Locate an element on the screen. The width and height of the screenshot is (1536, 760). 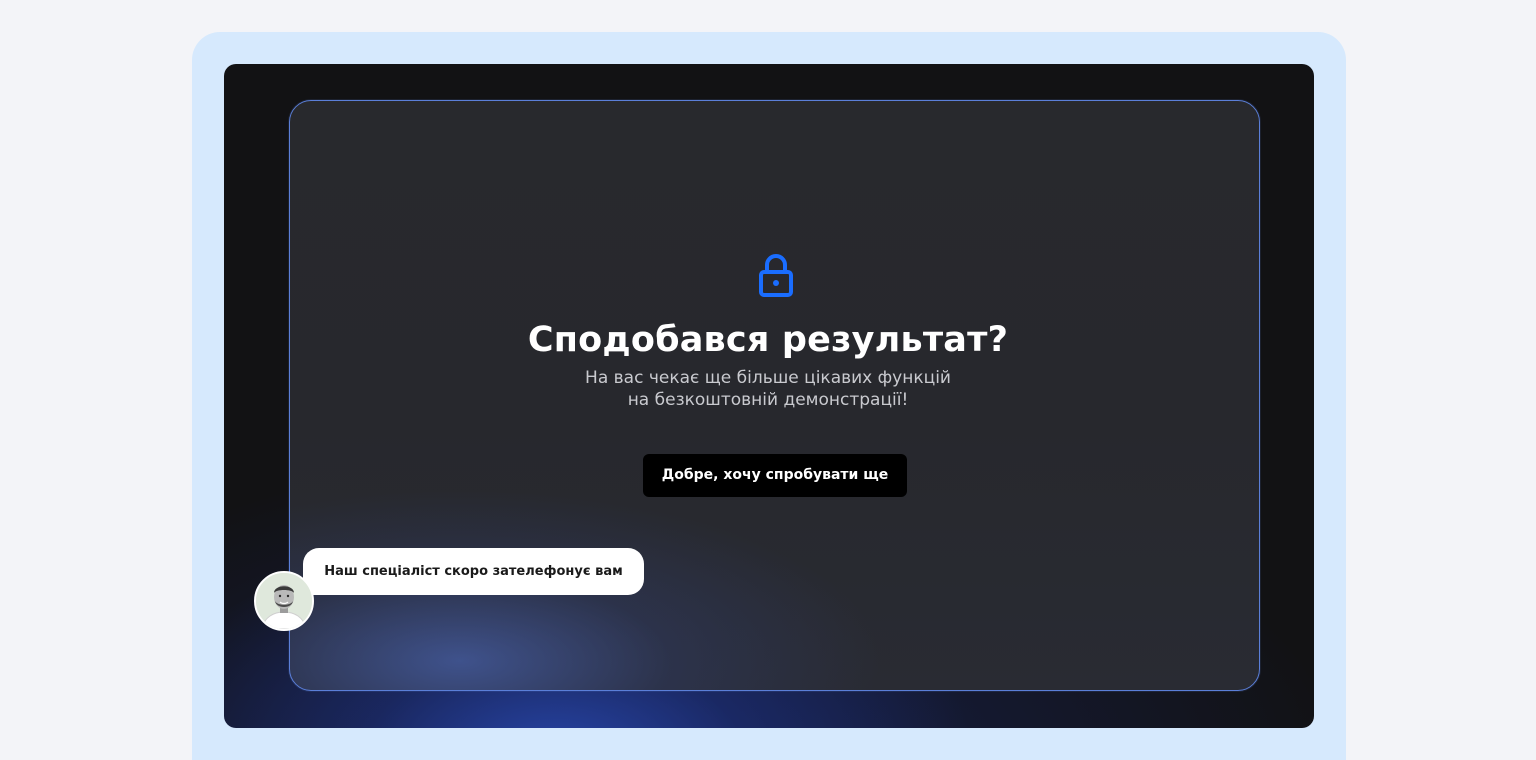
specialist-avatar is located at coordinates (284, 601).